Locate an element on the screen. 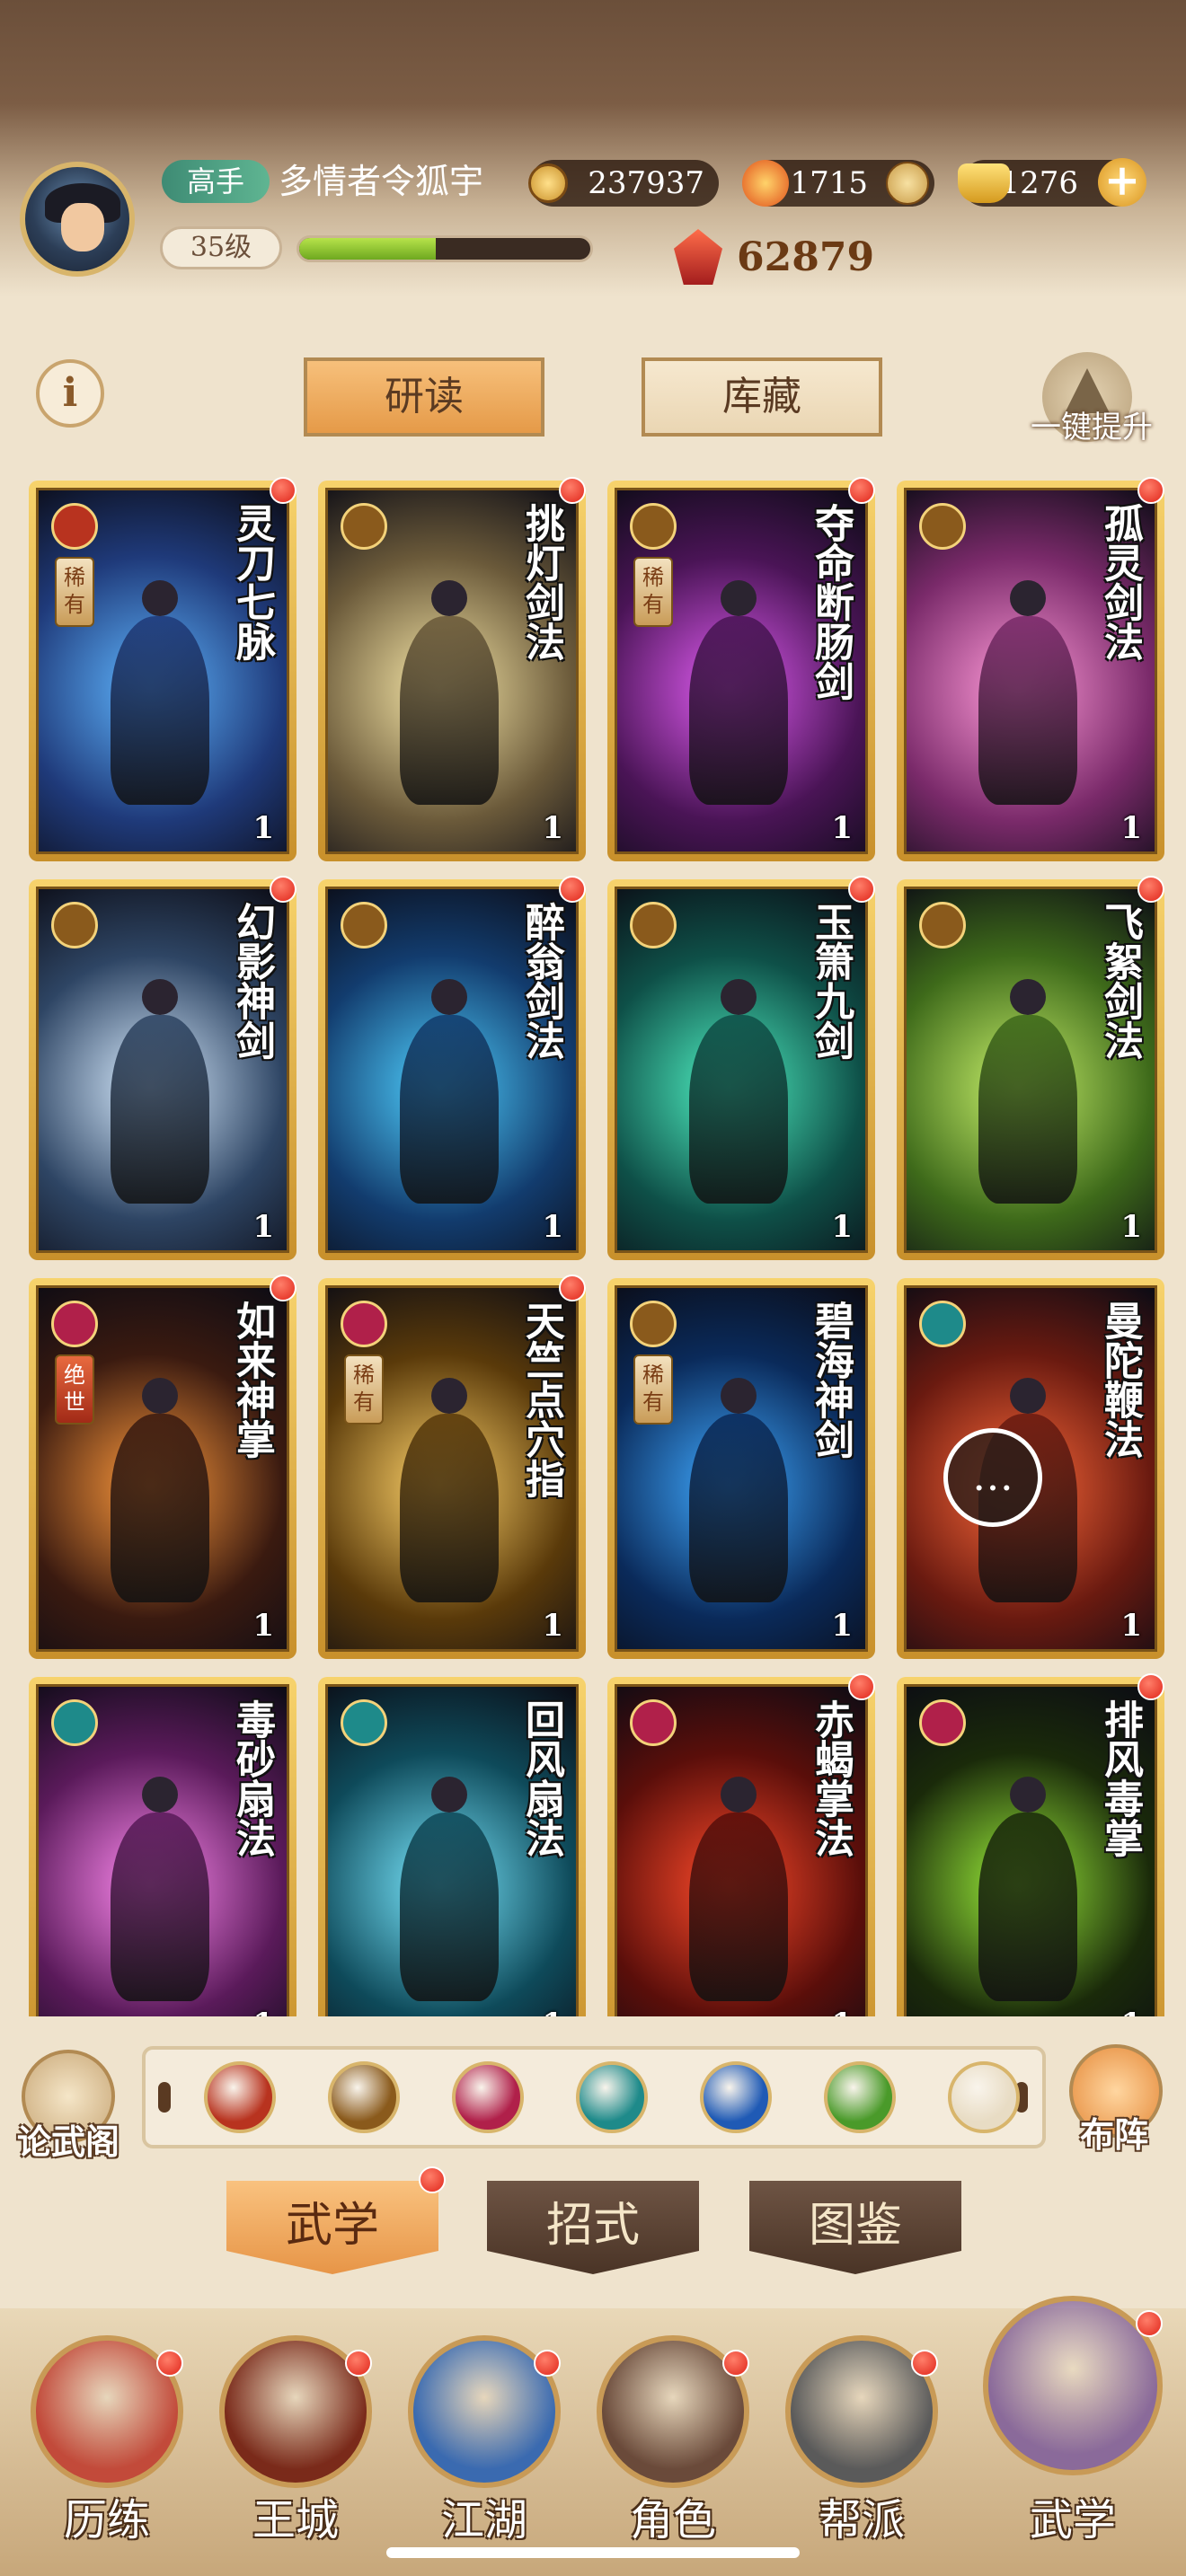 Image resolution: width=1186 pixels, height=2576 pixels. skill-name: 挑灯剑法 is located at coordinates (541, 582).